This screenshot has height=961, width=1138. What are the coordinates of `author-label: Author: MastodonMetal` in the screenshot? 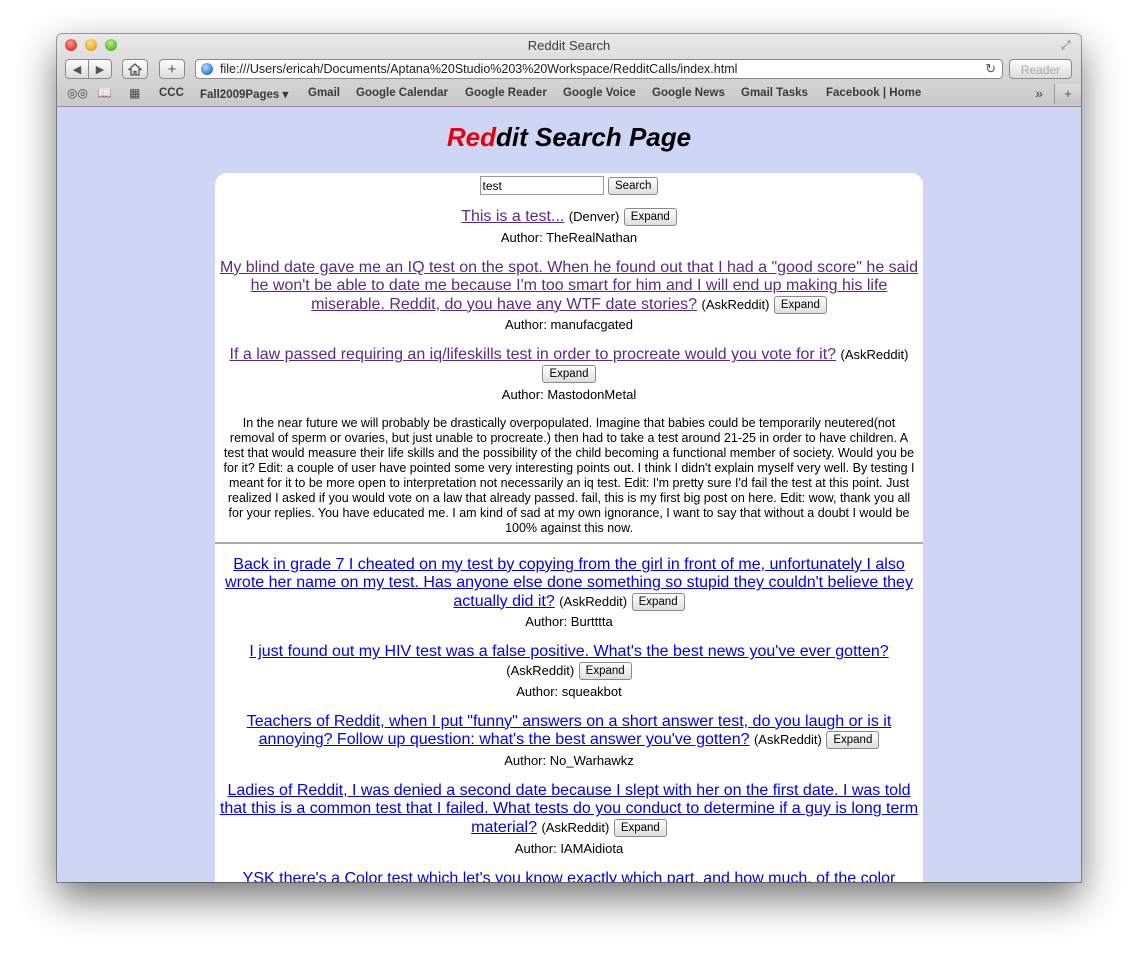 It's located at (569, 394).